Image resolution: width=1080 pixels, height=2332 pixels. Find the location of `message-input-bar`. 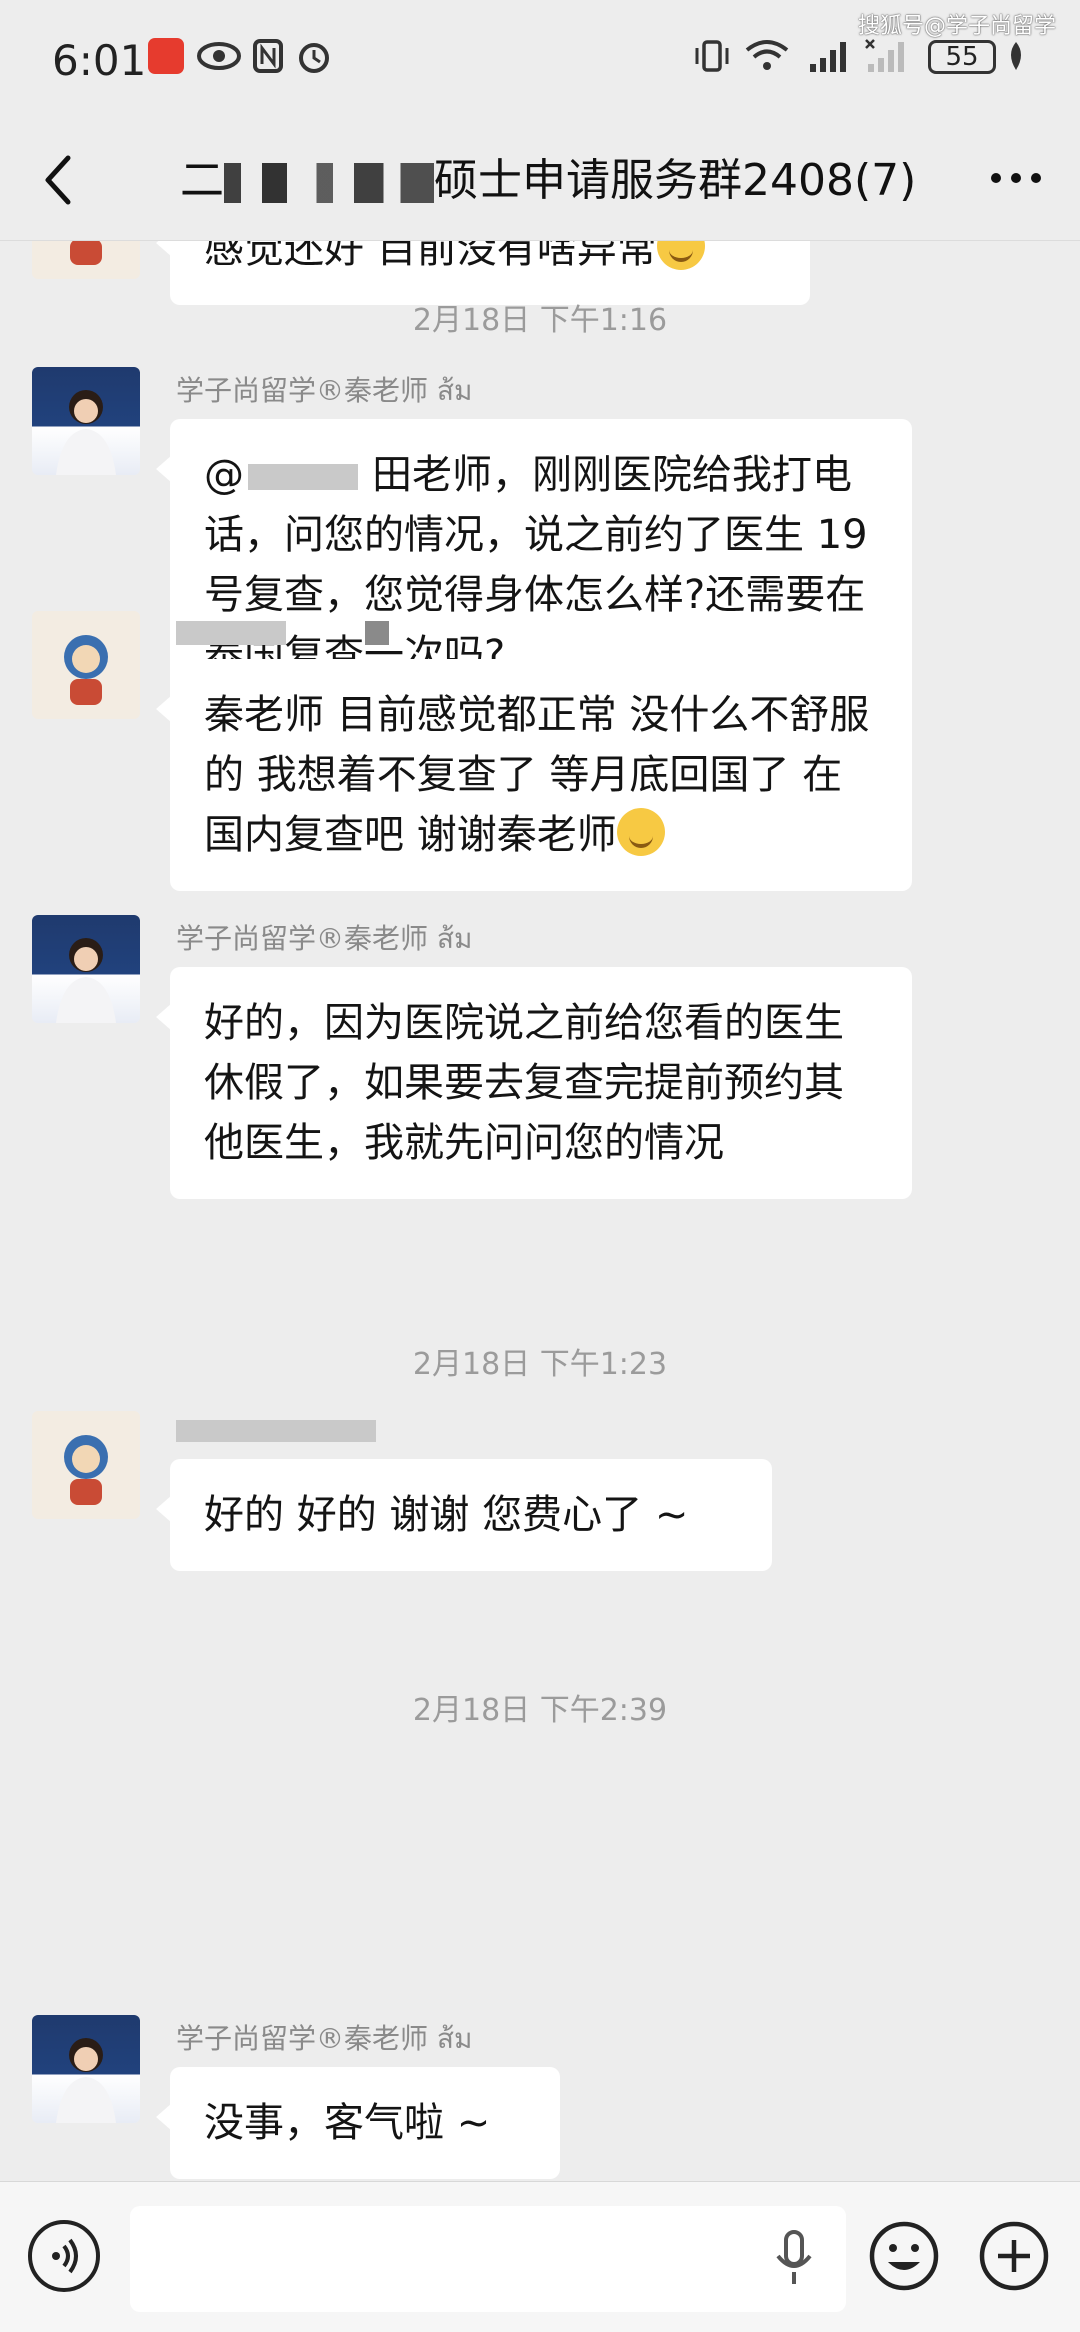

message-input-bar is located at coordinates (540, 2256).